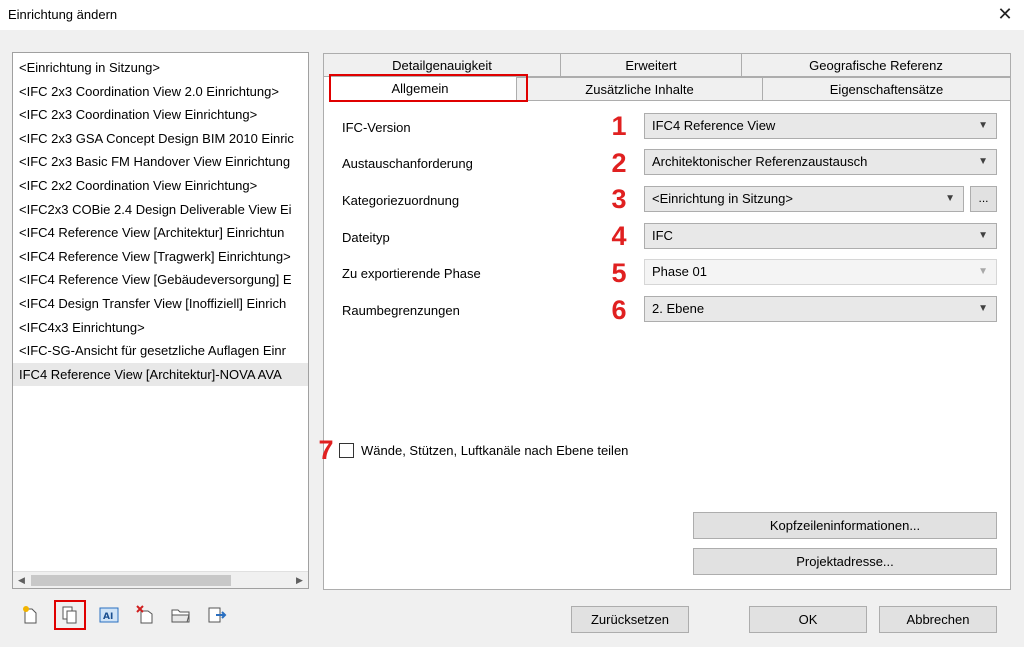 This screenshot has width=1024, height=647. Describe the element at coordinates (619, 236) in the screenshot. I see `annotation-number-4: 4` at that location.